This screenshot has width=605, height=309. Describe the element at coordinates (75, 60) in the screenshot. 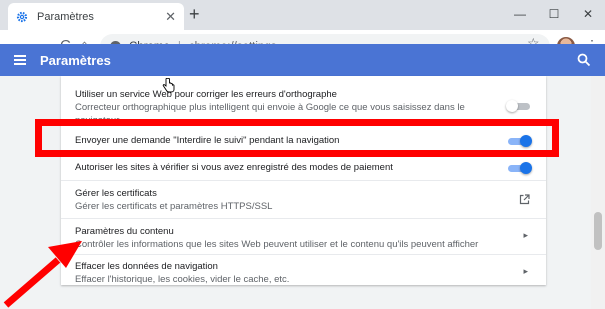

I see `page-title: Paramètres` at that location.